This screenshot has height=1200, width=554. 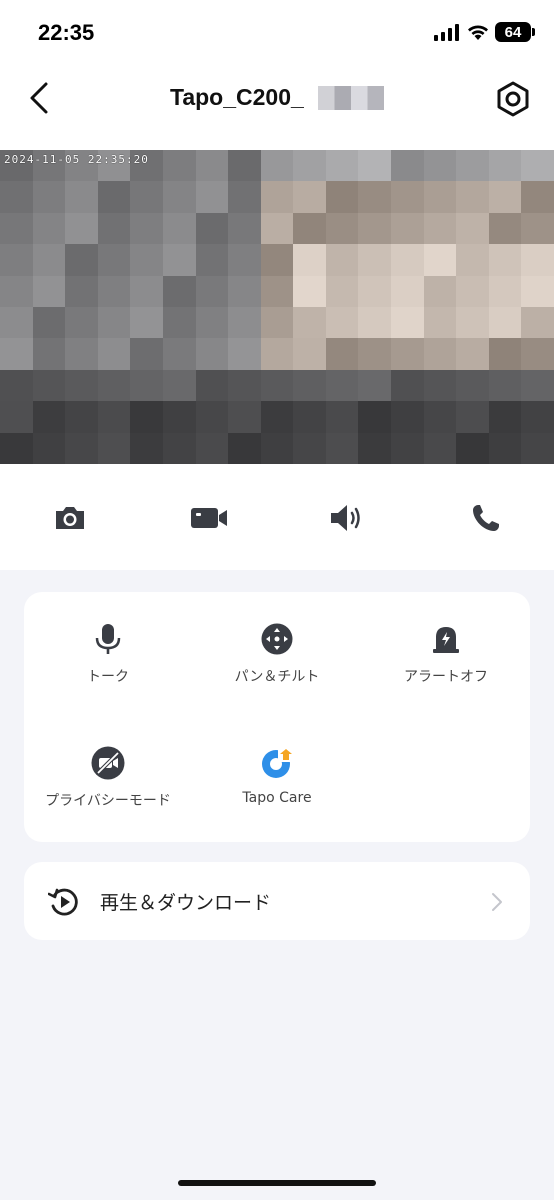 What do you see at coordinates (346, 518) in the screenshot?
I see `sound-button` at bounding box center [346, 518].